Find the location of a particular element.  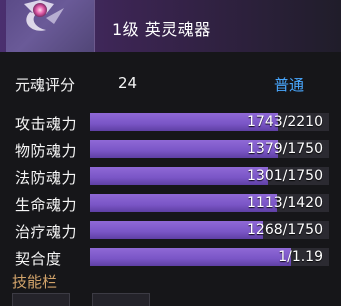

soul-rating-label: 元魂评分 is located at coordinates (45, 85).